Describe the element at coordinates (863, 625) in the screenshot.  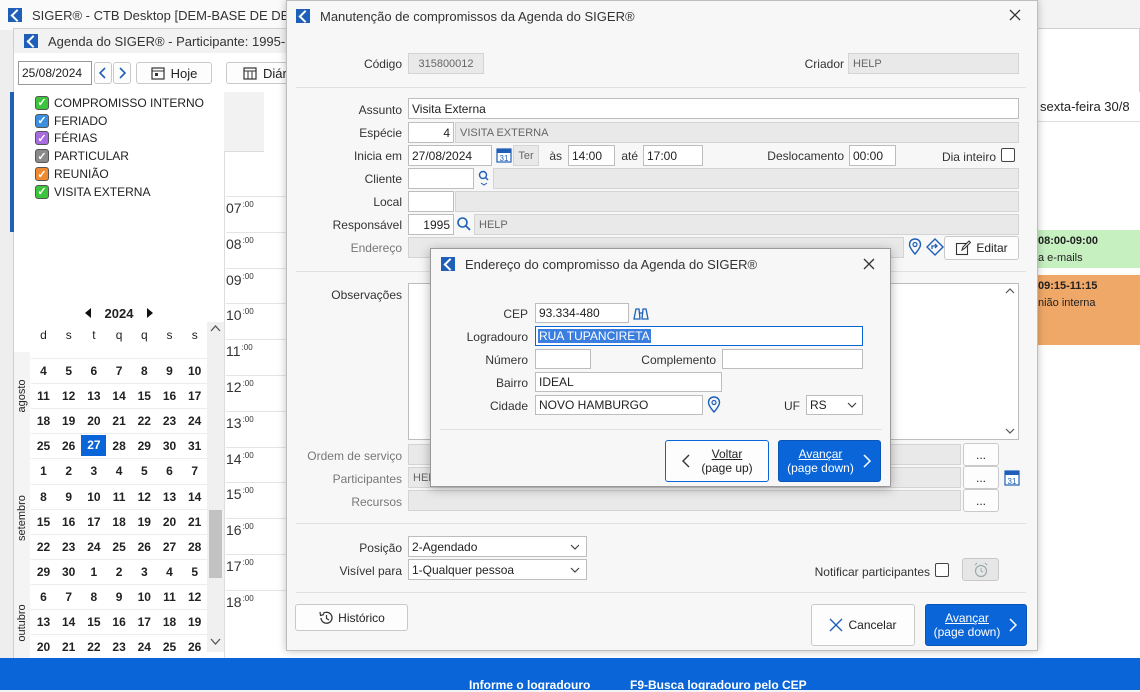
I see `cancelar-button: Cancelar` at that location.